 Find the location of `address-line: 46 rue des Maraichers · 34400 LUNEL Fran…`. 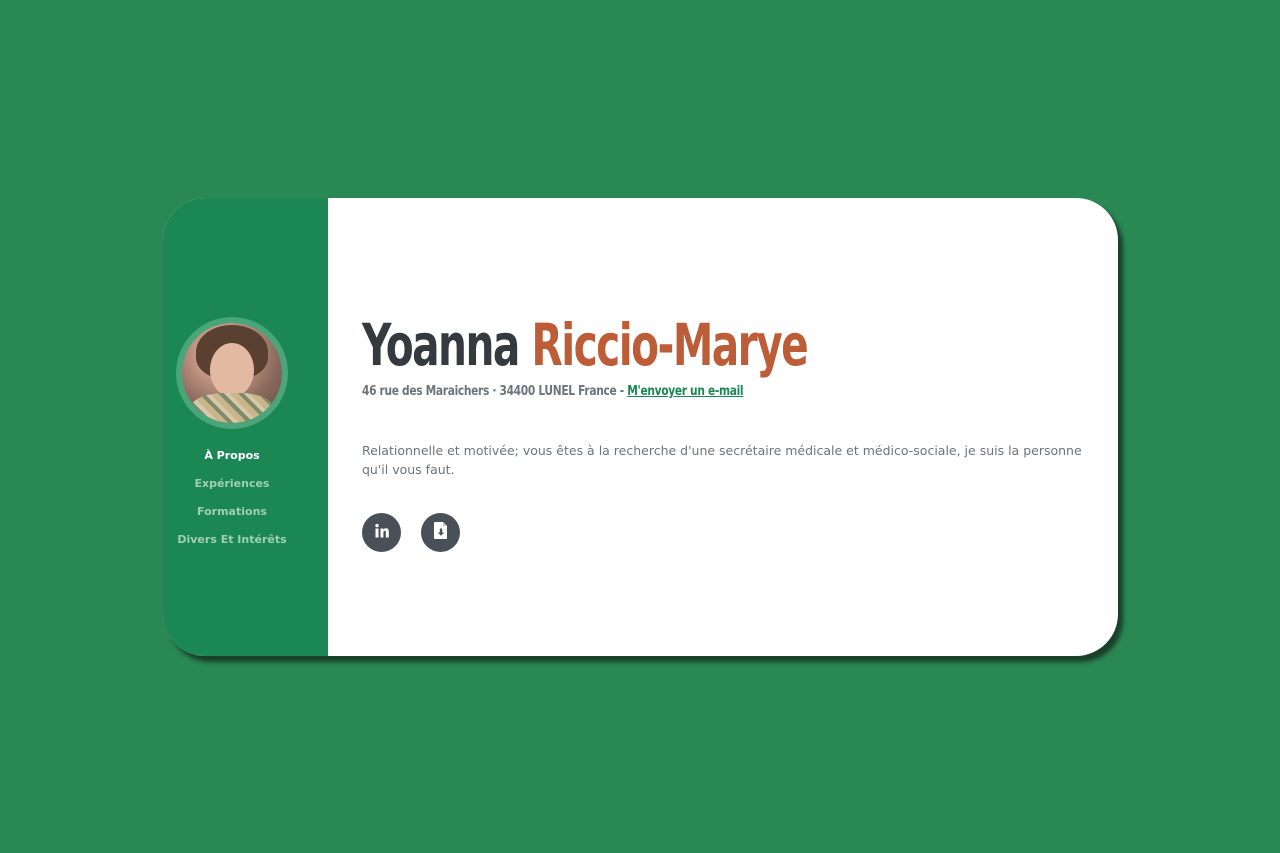

address-line: 46 rue des Maraichers · 34400 LUNEL Fran… is located at coordinates (553, 391).